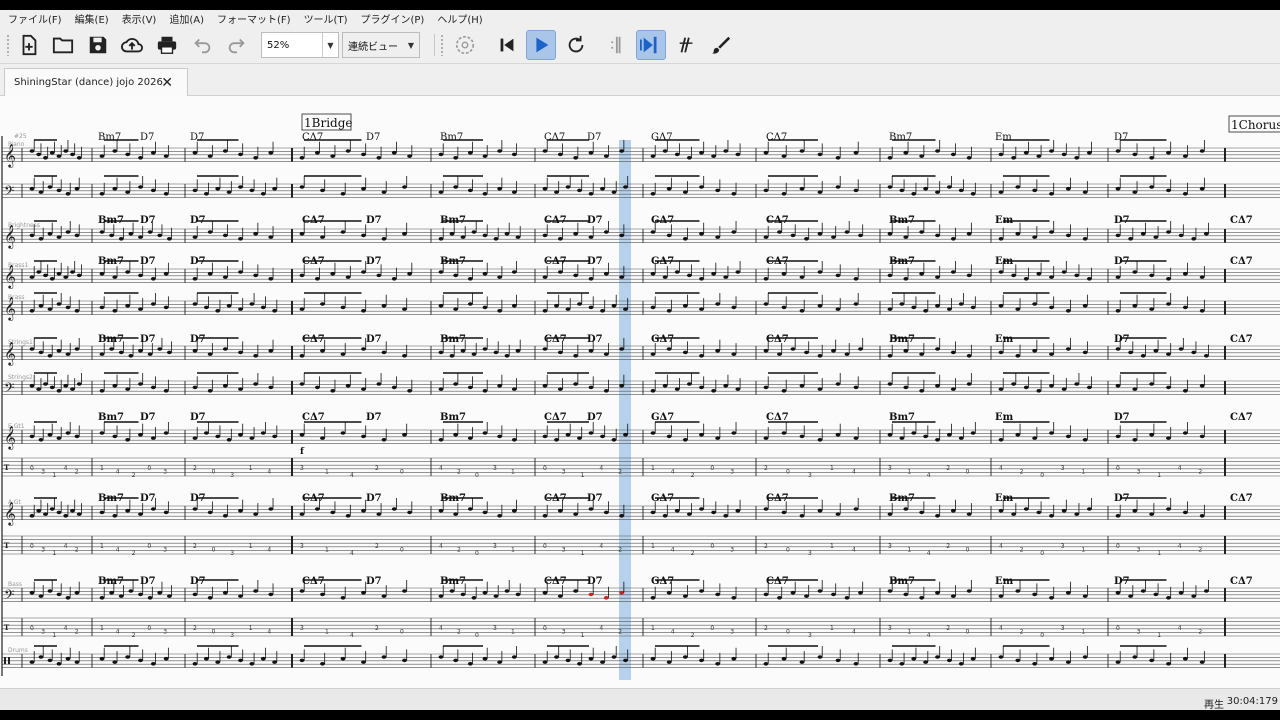 The height and width of the screenshot is (720, 1280). Describe the element at coordinates (615, 45) in the screenshot. I see `split-icon` at that location.